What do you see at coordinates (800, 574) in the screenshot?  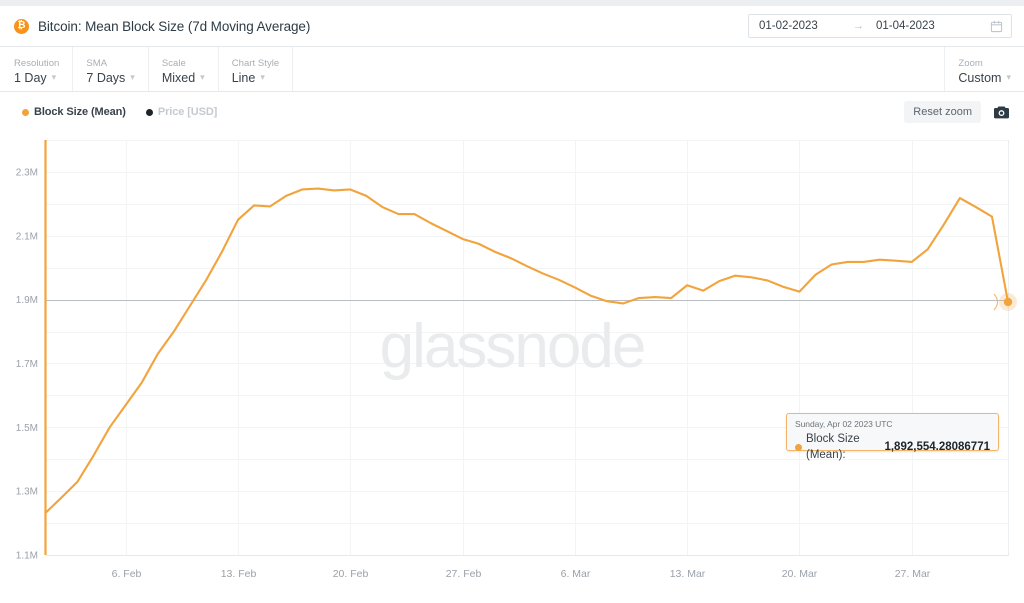 I see `x-axis-tick-label: 20. Mar` at bounding box center [800, 574].